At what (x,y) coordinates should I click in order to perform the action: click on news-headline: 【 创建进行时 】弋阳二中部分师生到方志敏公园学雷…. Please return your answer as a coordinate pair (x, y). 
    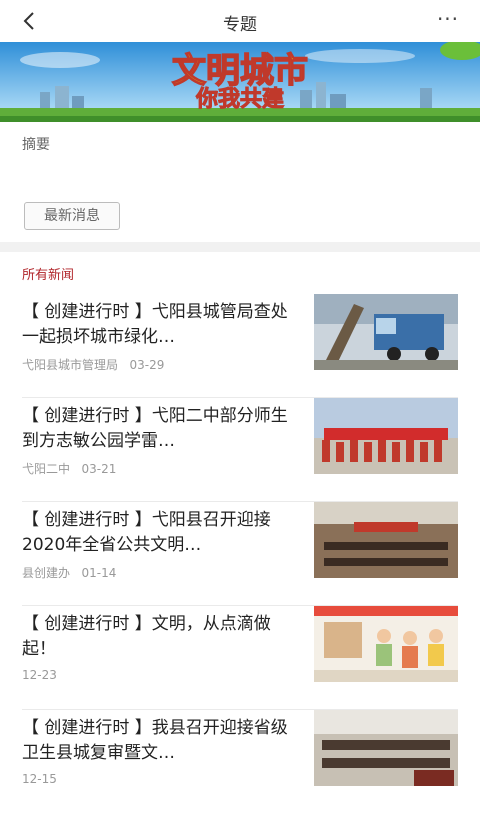
    Looking at the image, I should click on (157, 429).